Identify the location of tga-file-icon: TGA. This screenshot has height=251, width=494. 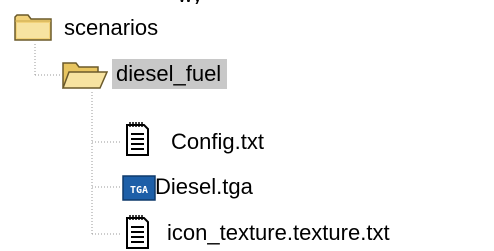
(139, 188).